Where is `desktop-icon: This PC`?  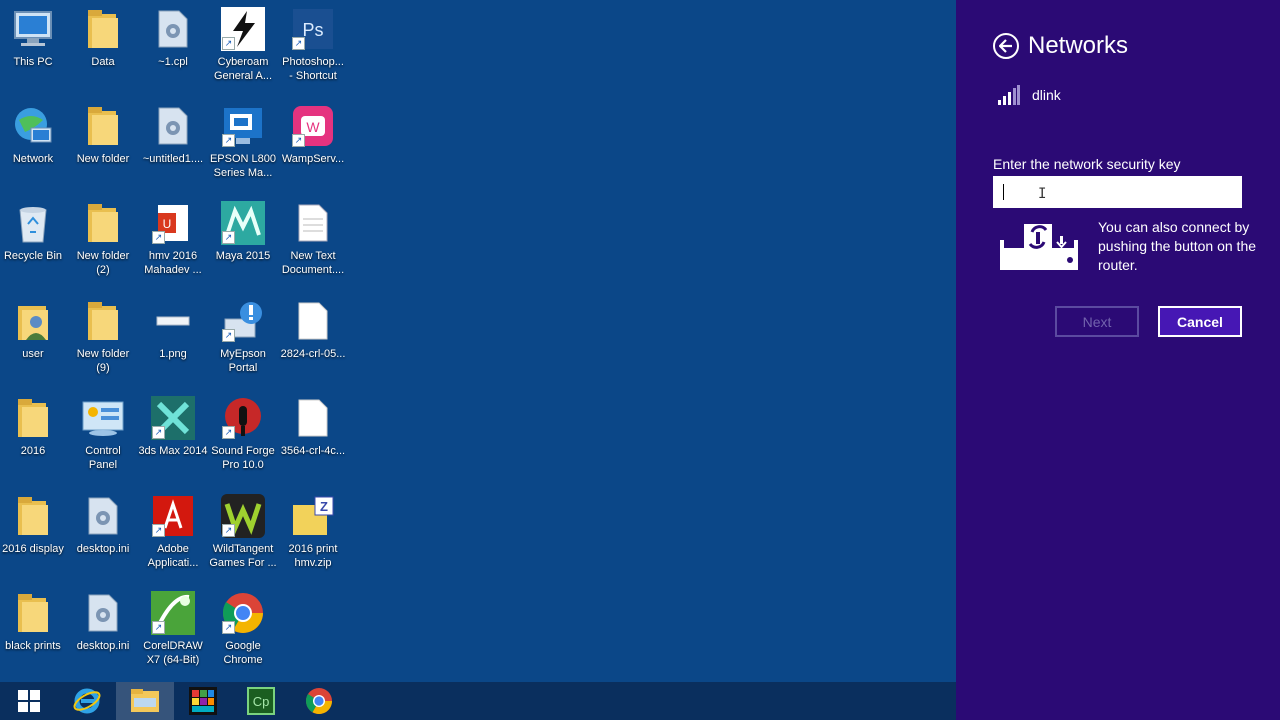 desktop-icon: This PC is located at coordinates (34, 37).